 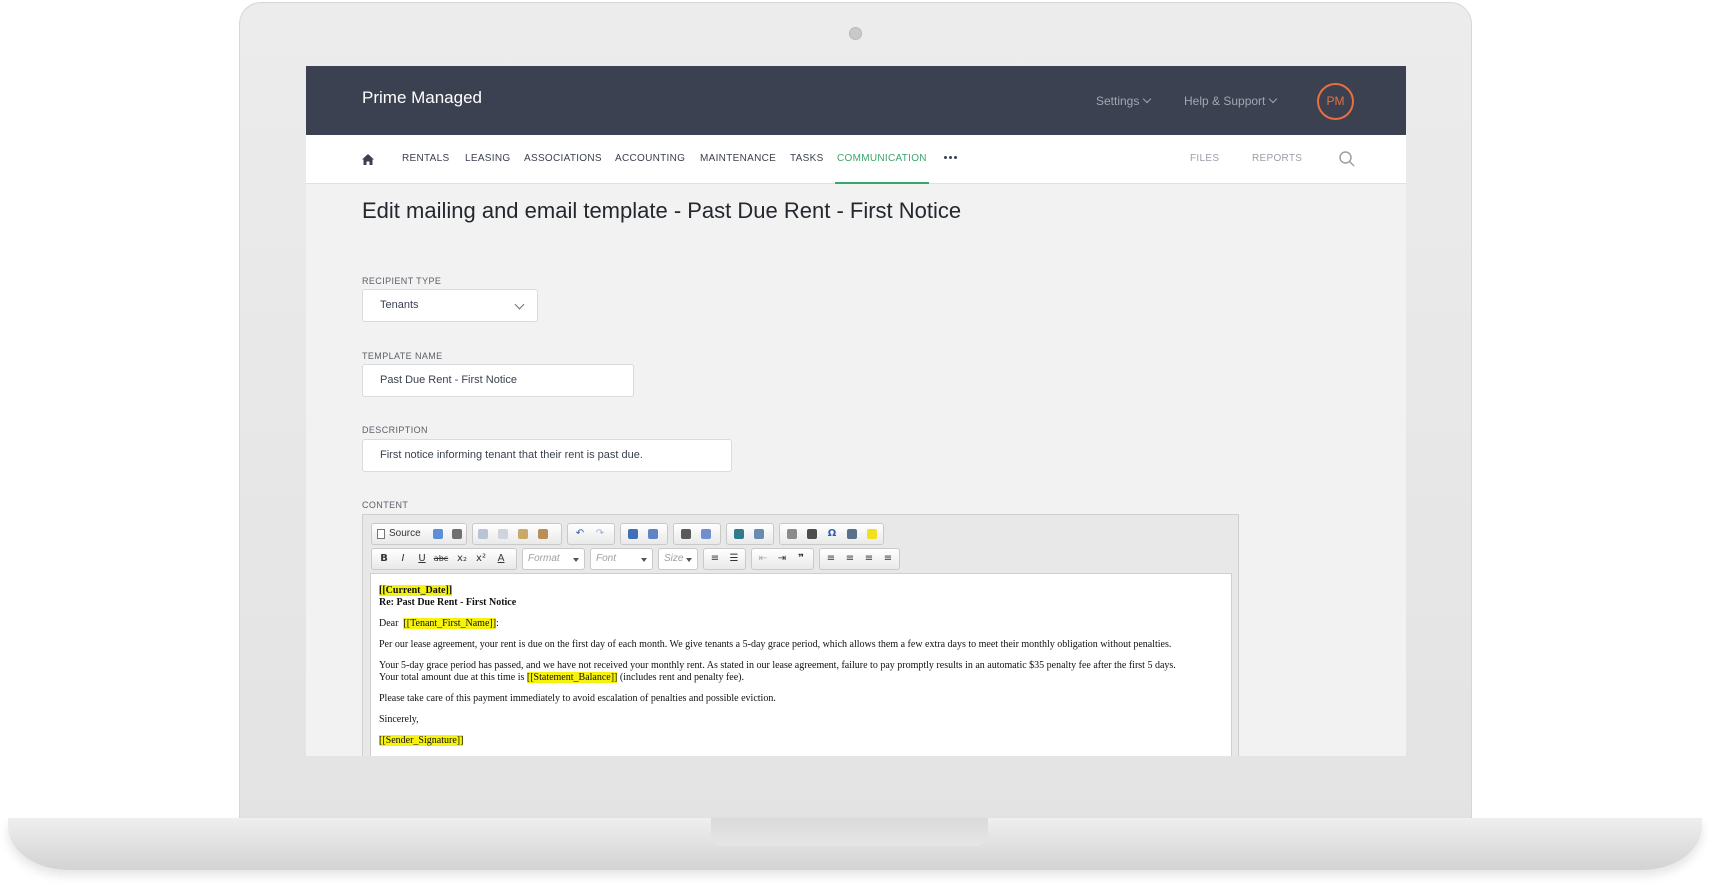 What do you see at coordinates (389, 623) in the screenshot?
I see `greeting-prefix: Dear` at bounding box center [389, 623].